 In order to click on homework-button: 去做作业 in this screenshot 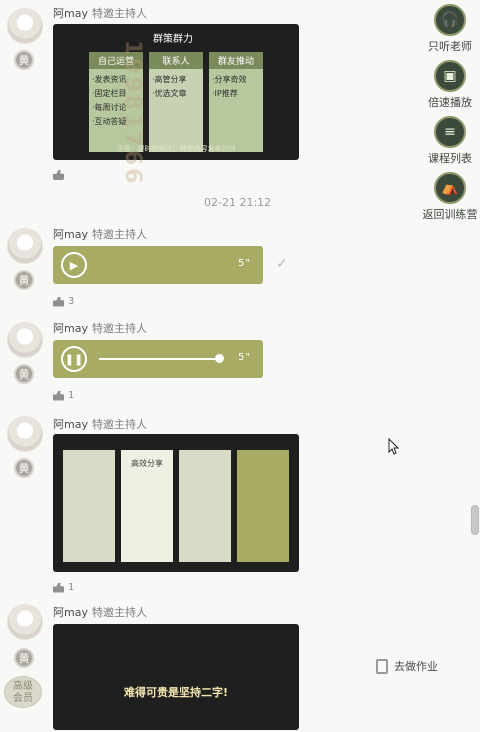, I will do `click(407, 666)`.